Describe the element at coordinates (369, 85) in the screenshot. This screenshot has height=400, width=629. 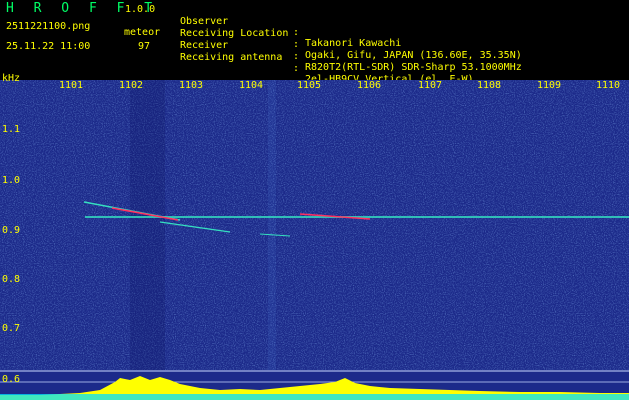
I see `time-tick: 1106` at that location.